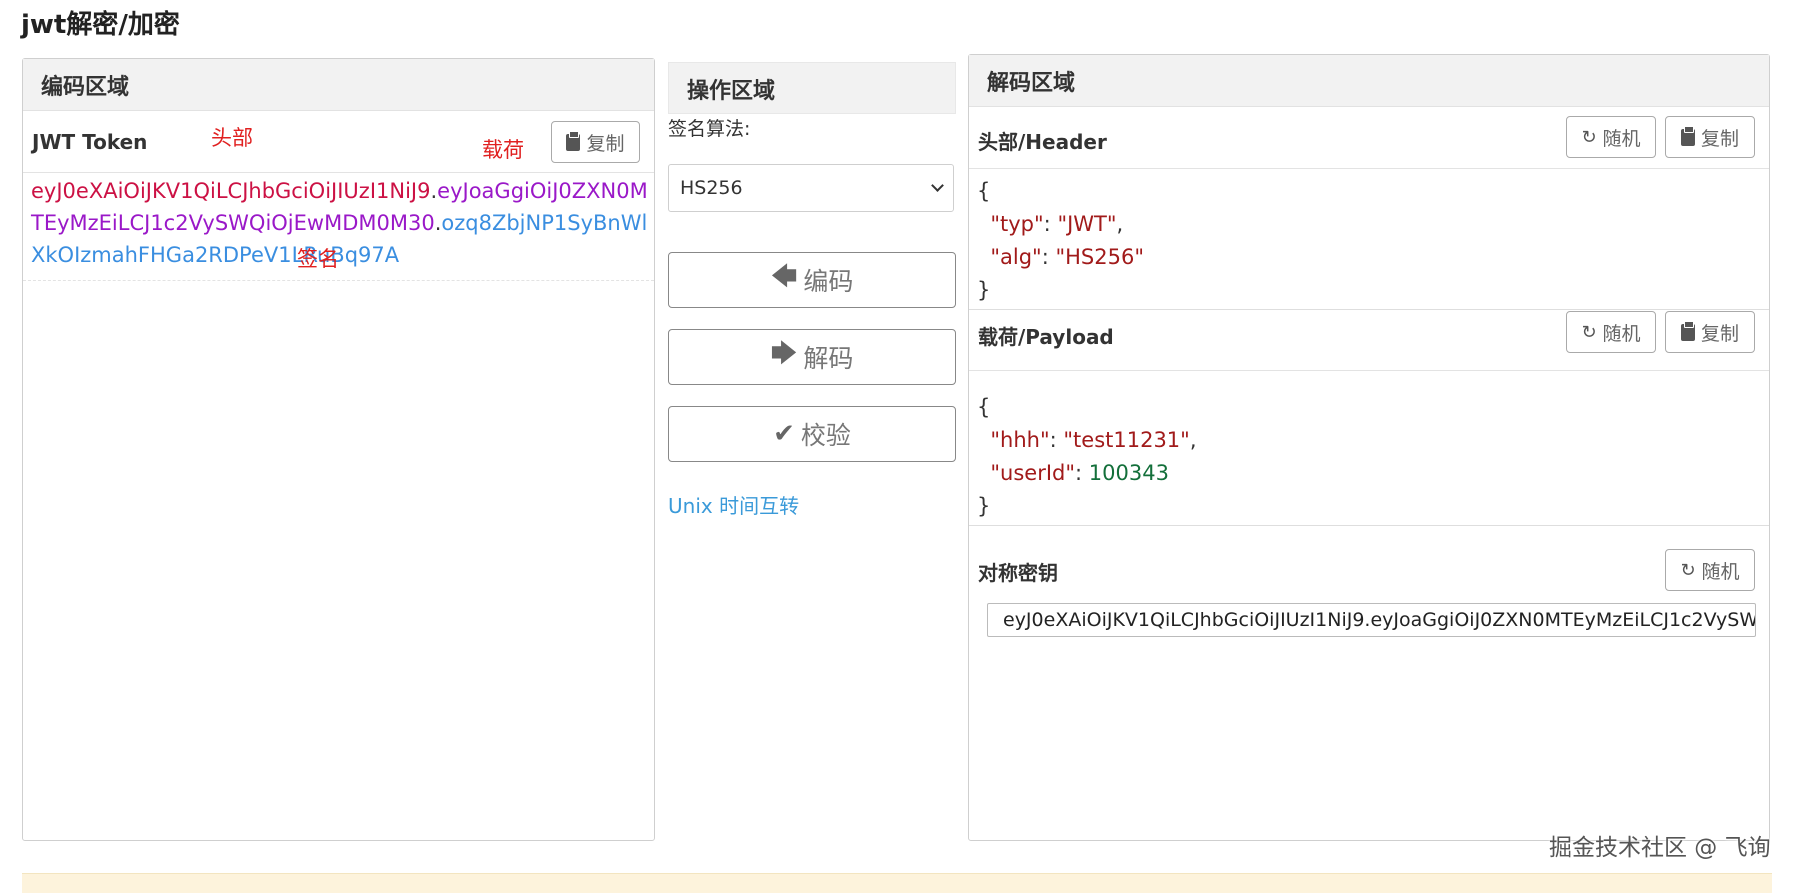  What do you see at coordinates (1720, 571) in the screenshot?
I see `random-secret-label: 随机` at bounding box center [1720, 571].